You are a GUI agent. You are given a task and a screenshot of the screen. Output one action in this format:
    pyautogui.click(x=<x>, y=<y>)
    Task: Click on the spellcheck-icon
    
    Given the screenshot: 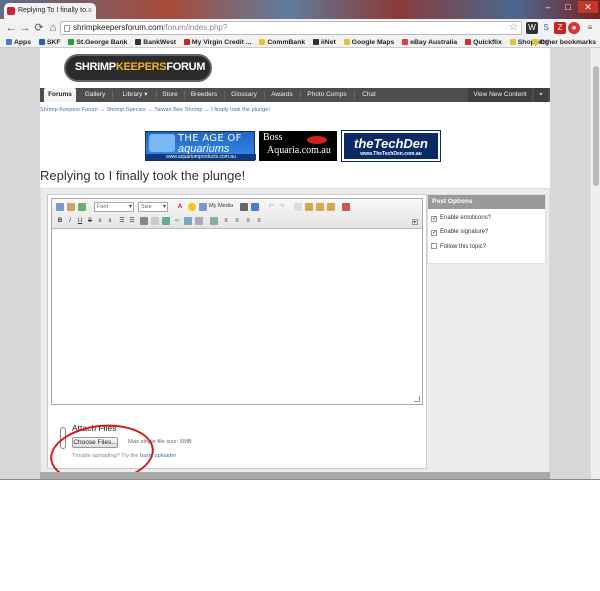 What is the action you would take?
    pyautogui.click(x=255, y=207)
    